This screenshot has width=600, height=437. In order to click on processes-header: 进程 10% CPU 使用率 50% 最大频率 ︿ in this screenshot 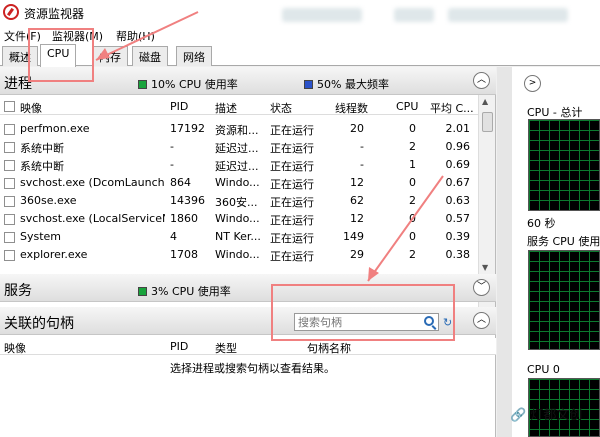, I will do `click(248, 81)`.